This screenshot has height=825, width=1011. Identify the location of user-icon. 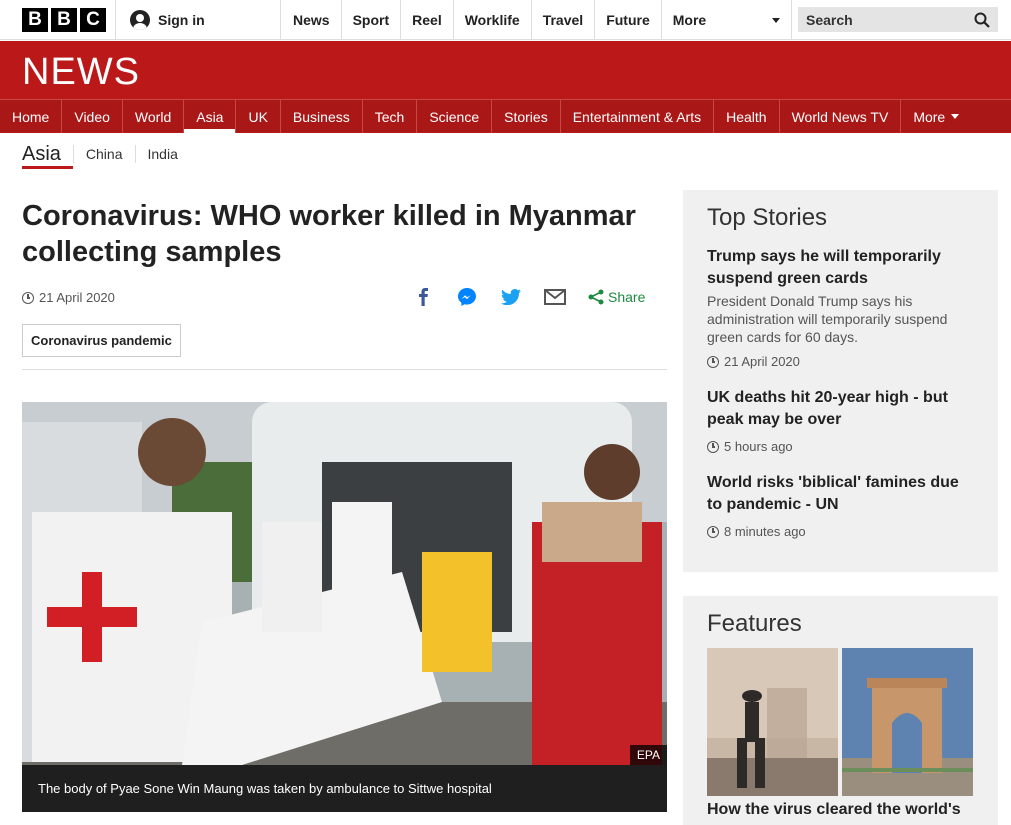
(140, 20).